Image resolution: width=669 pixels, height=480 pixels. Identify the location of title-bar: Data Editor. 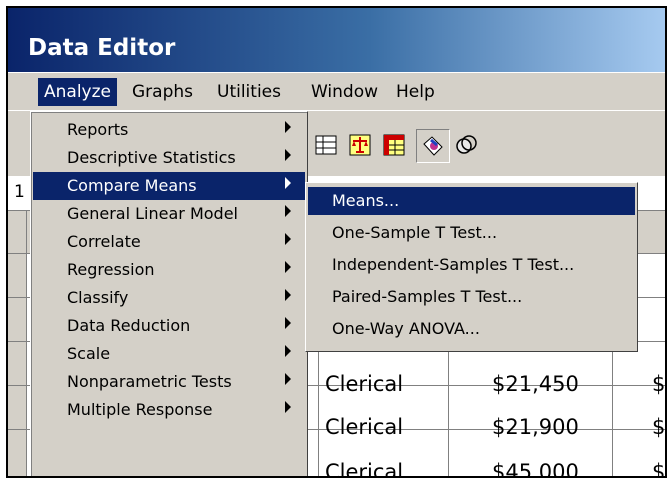
(336, 40).